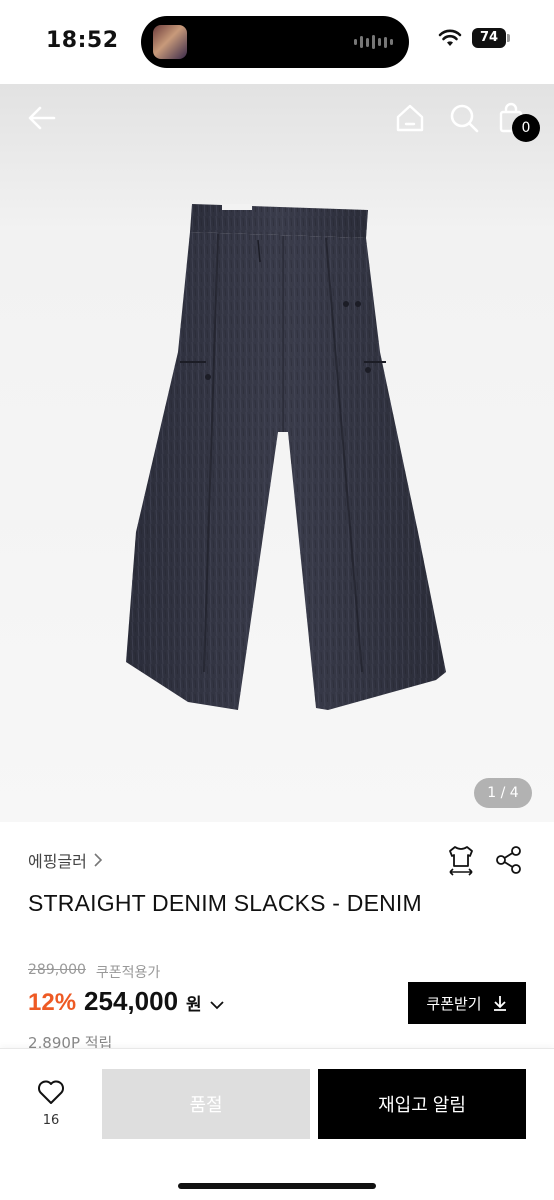 The width and height of the screenshot is (554, 1200). What do you see at coordinates (217, 1005) in the screenshot?
I see `chevron-down-icon` at bounding box center [217, 1005].